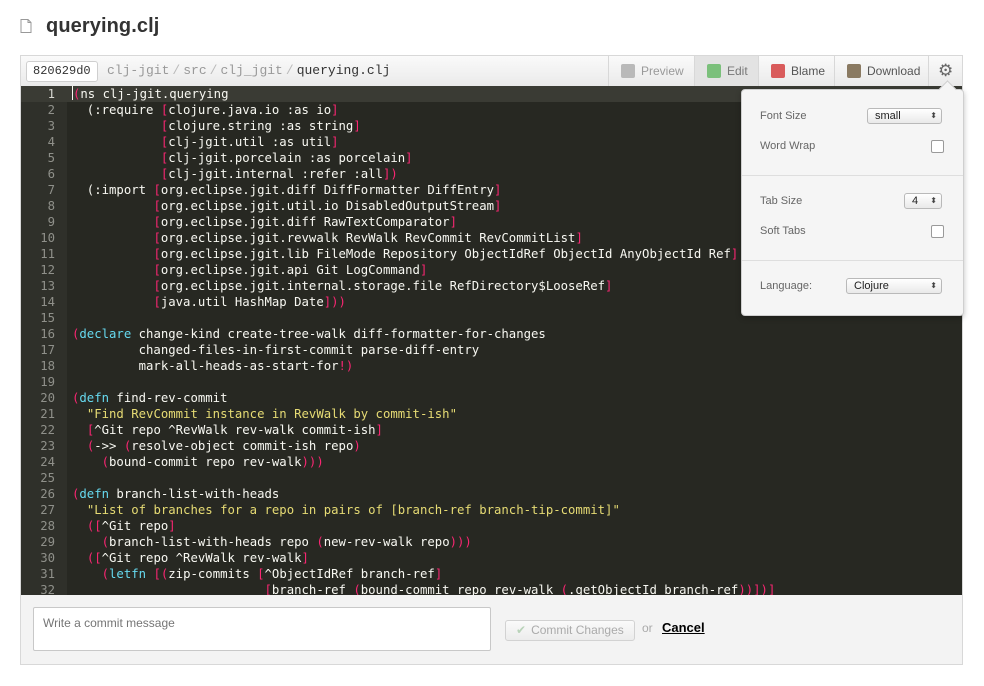 Image resolution: width=984 pixels, height=686 pixels. What do you see at coordinates (47, 398) in the screenshot?
I see `line-number: 20` at bounding box center [47, 398].